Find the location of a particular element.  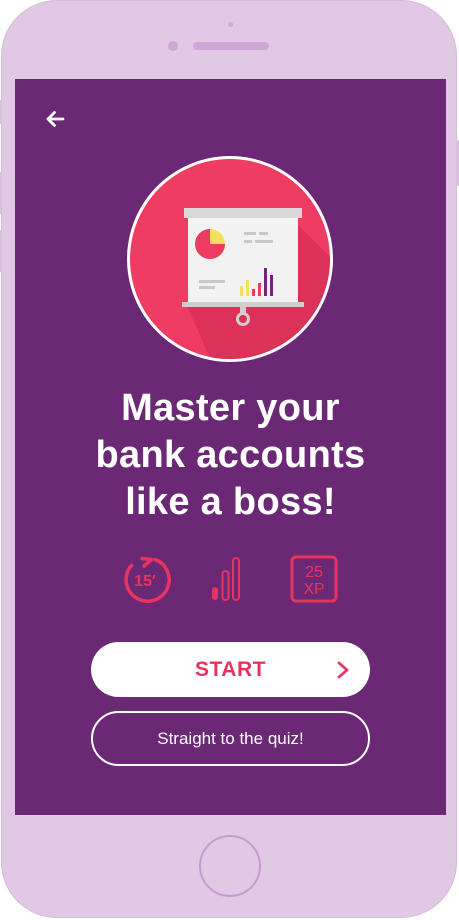

presentation-board-icon is located at coordinates (230, 259).